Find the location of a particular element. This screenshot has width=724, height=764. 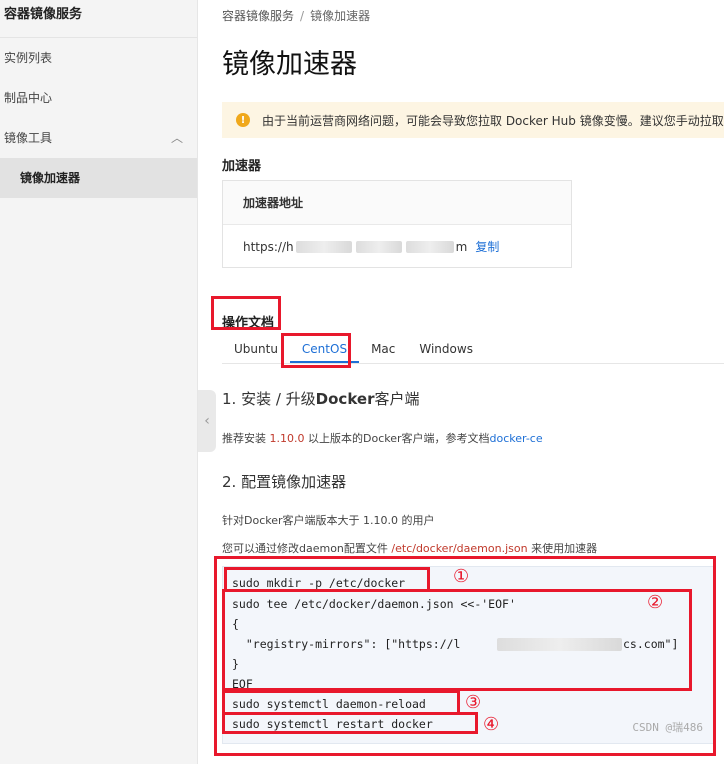

accelerator-card-header: 加速器地址 is located at coordinates (397, 203).